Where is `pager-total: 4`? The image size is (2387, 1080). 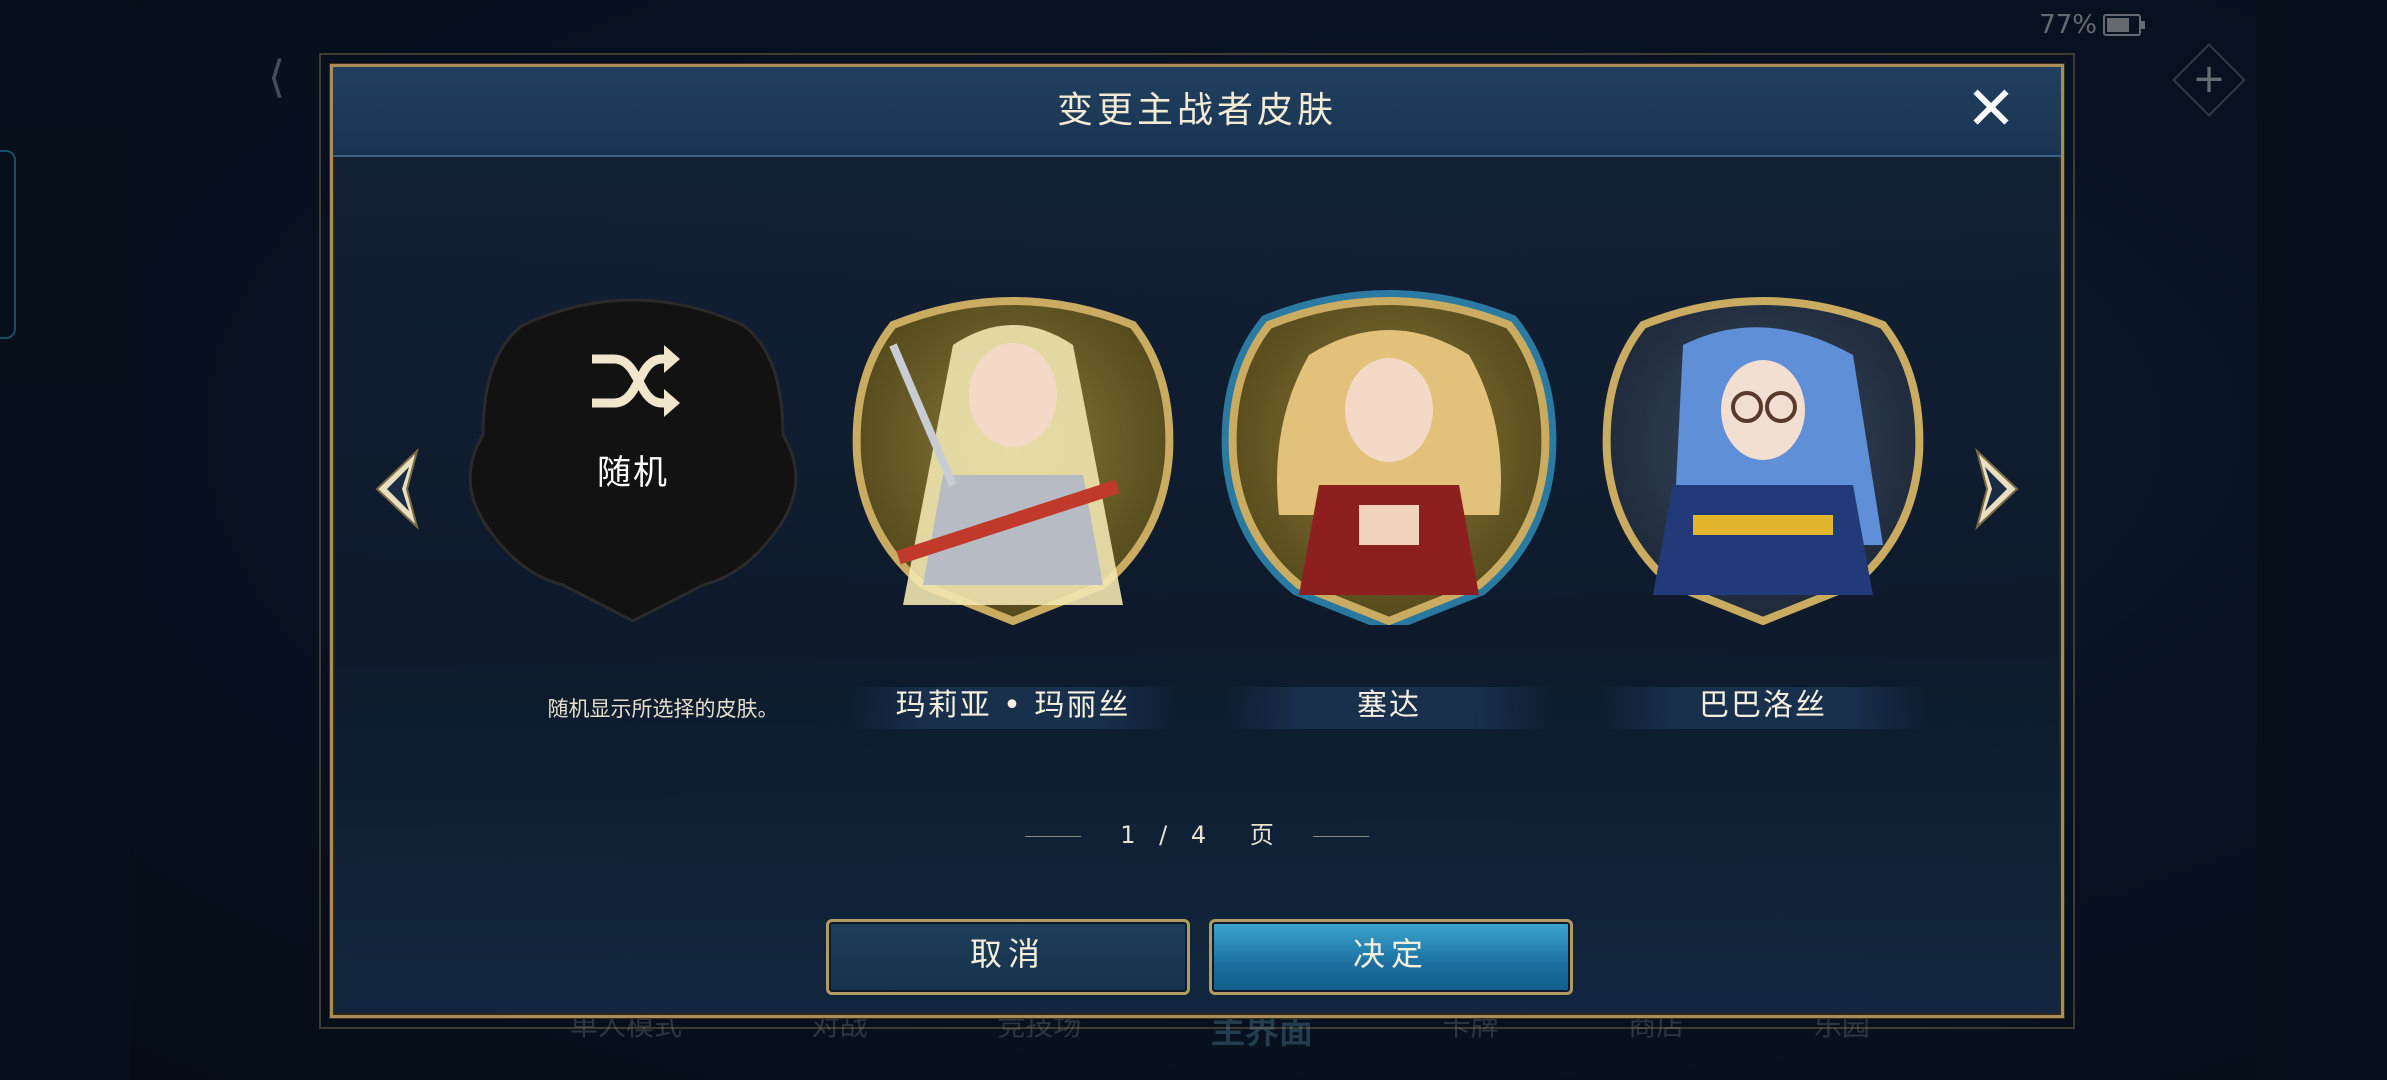 pager-total: 4 is located at coordinates (1198, 835).